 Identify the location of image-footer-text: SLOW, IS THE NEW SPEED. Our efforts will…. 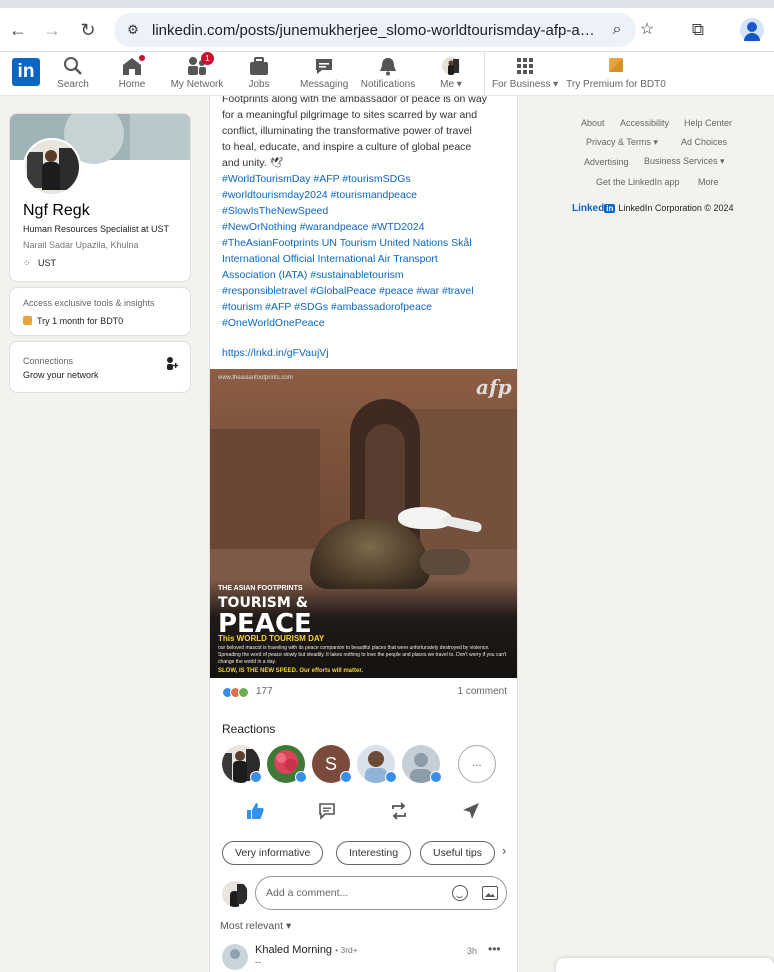
(291, 671).